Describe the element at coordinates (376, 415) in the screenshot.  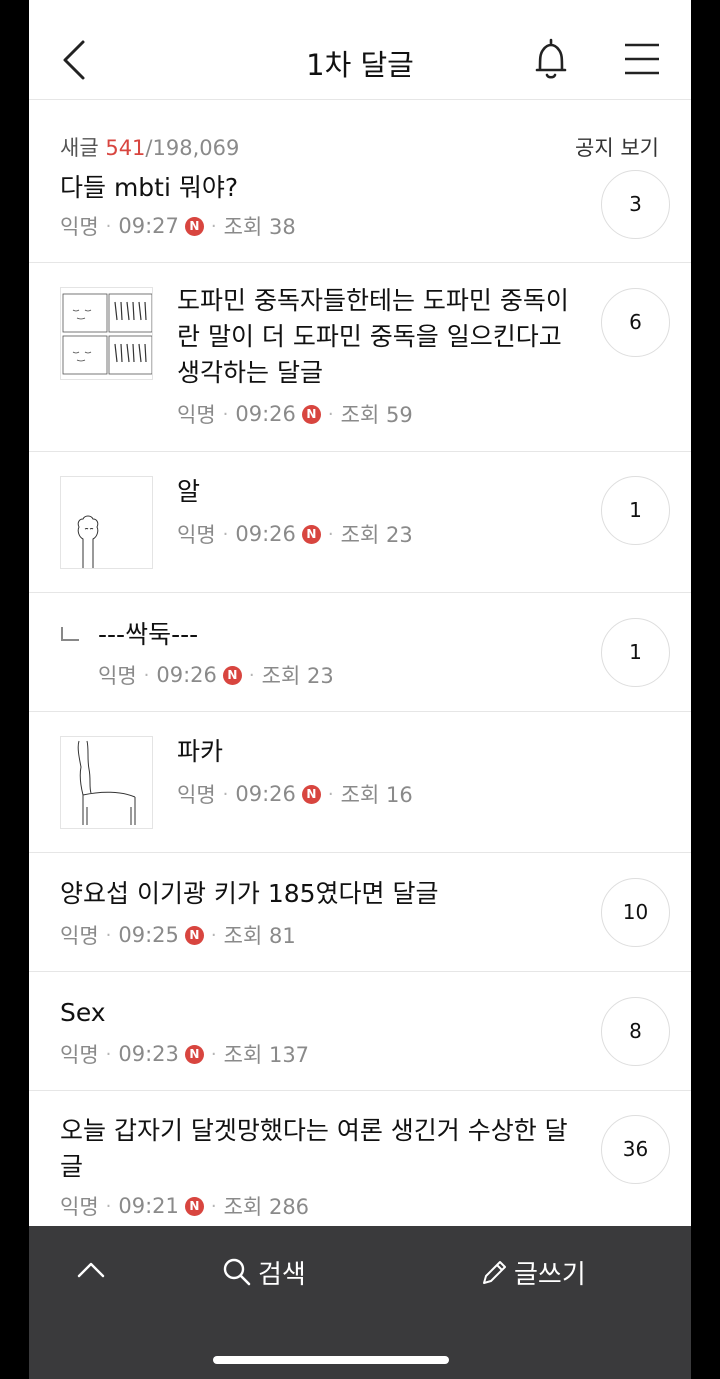
I see `post-views: 조회 59` at that location.